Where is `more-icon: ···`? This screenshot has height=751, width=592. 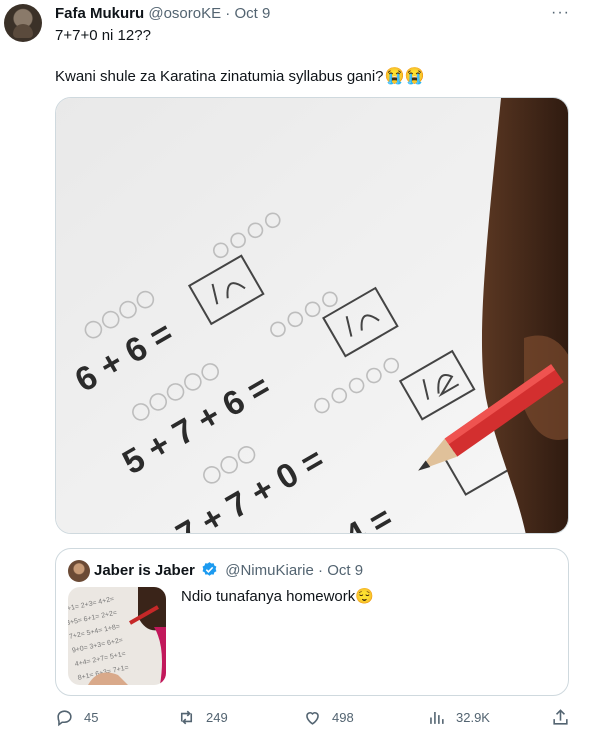 more-icon: ··· is located at coordinates (560, 13).